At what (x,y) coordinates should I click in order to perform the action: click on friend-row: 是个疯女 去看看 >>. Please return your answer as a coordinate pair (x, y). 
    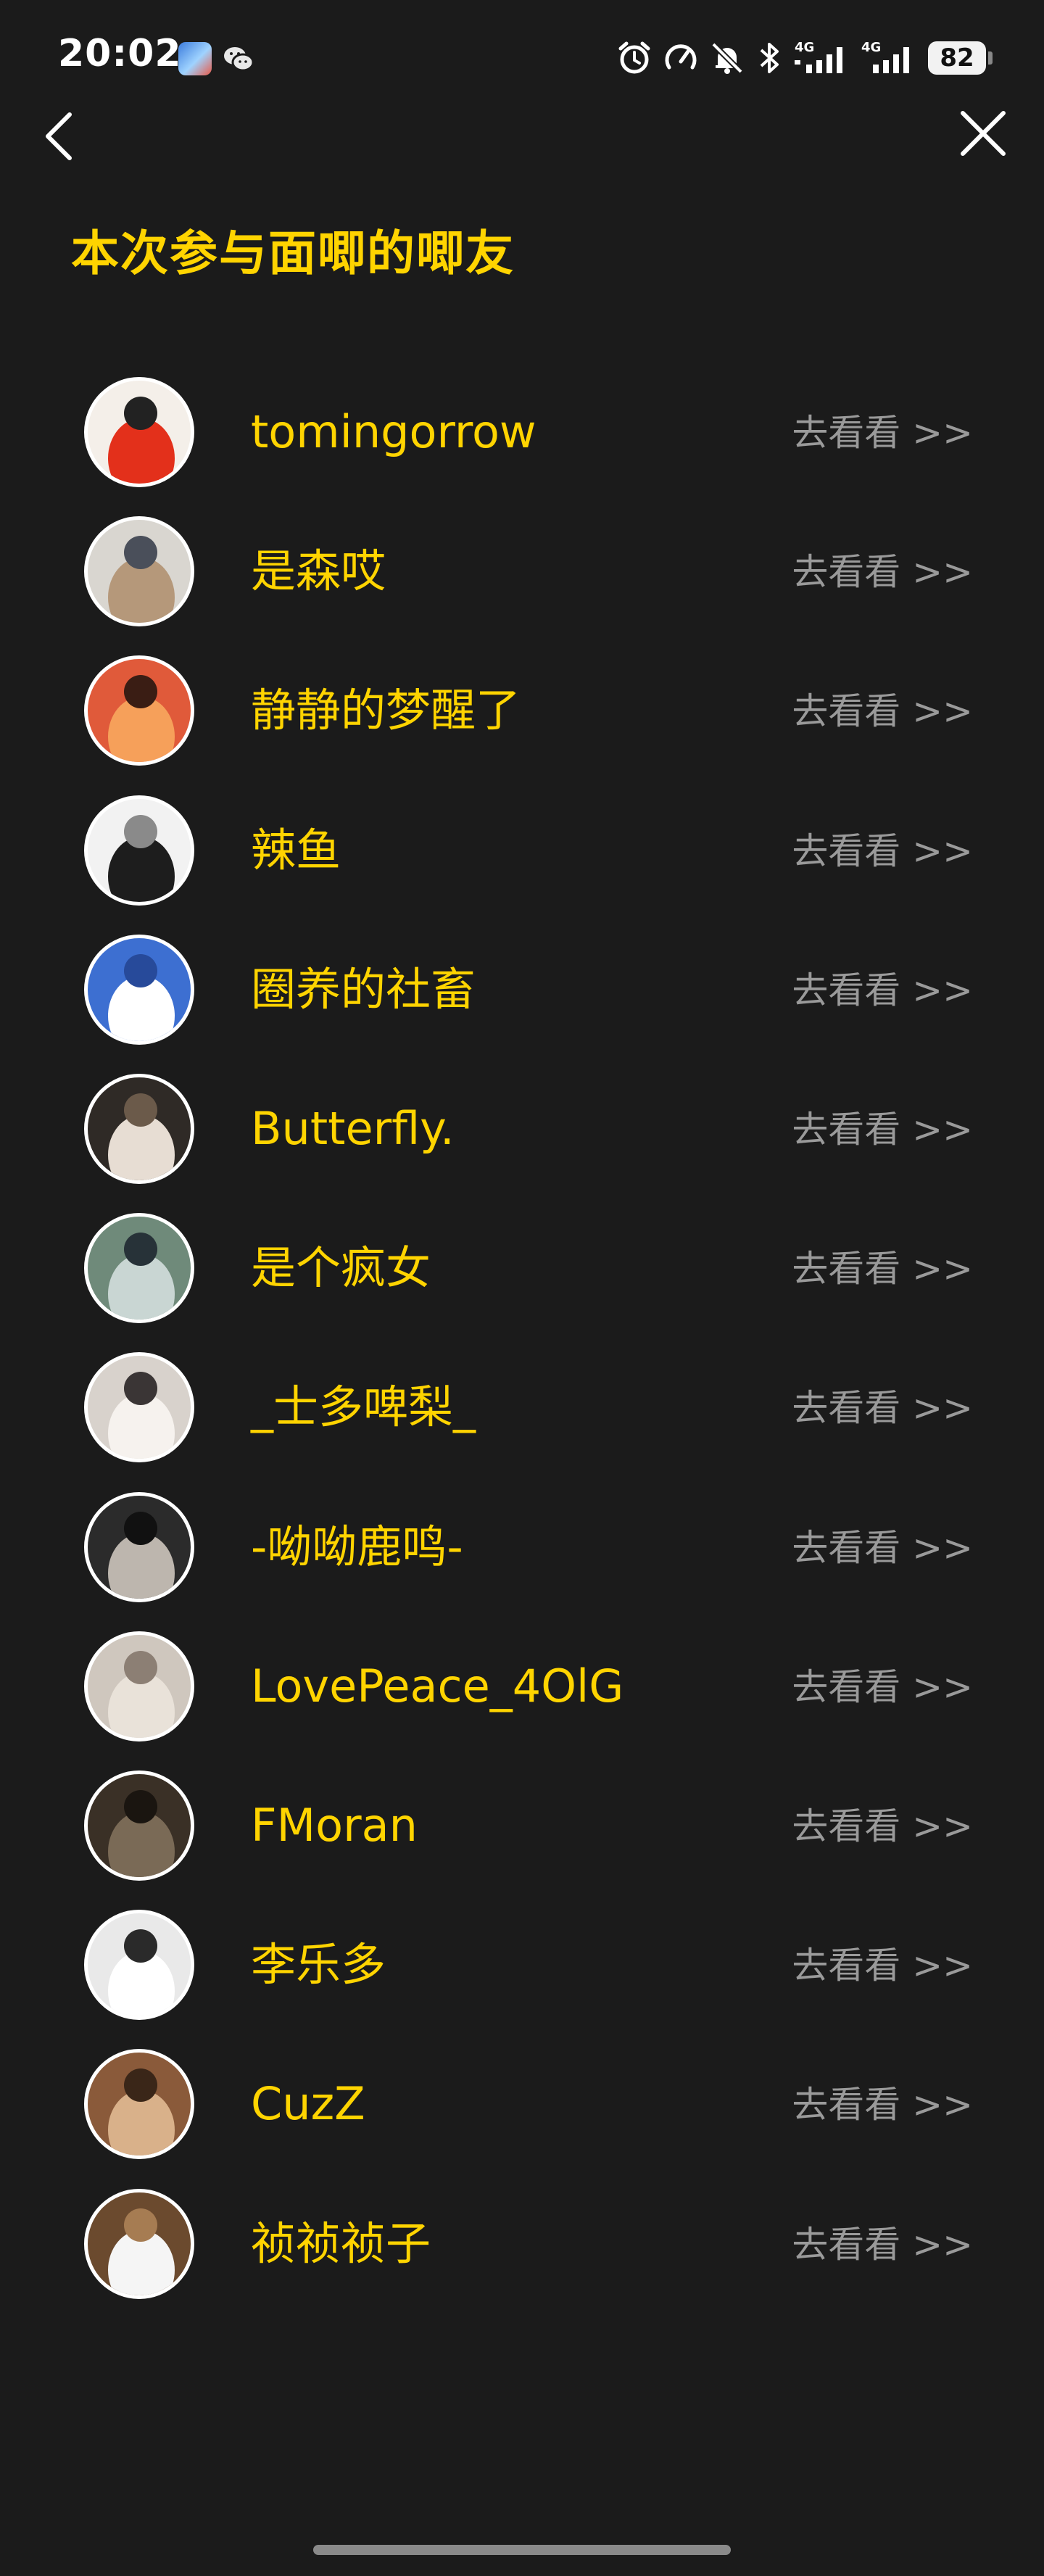
    Looking at the image, I should click on (522, 1268).